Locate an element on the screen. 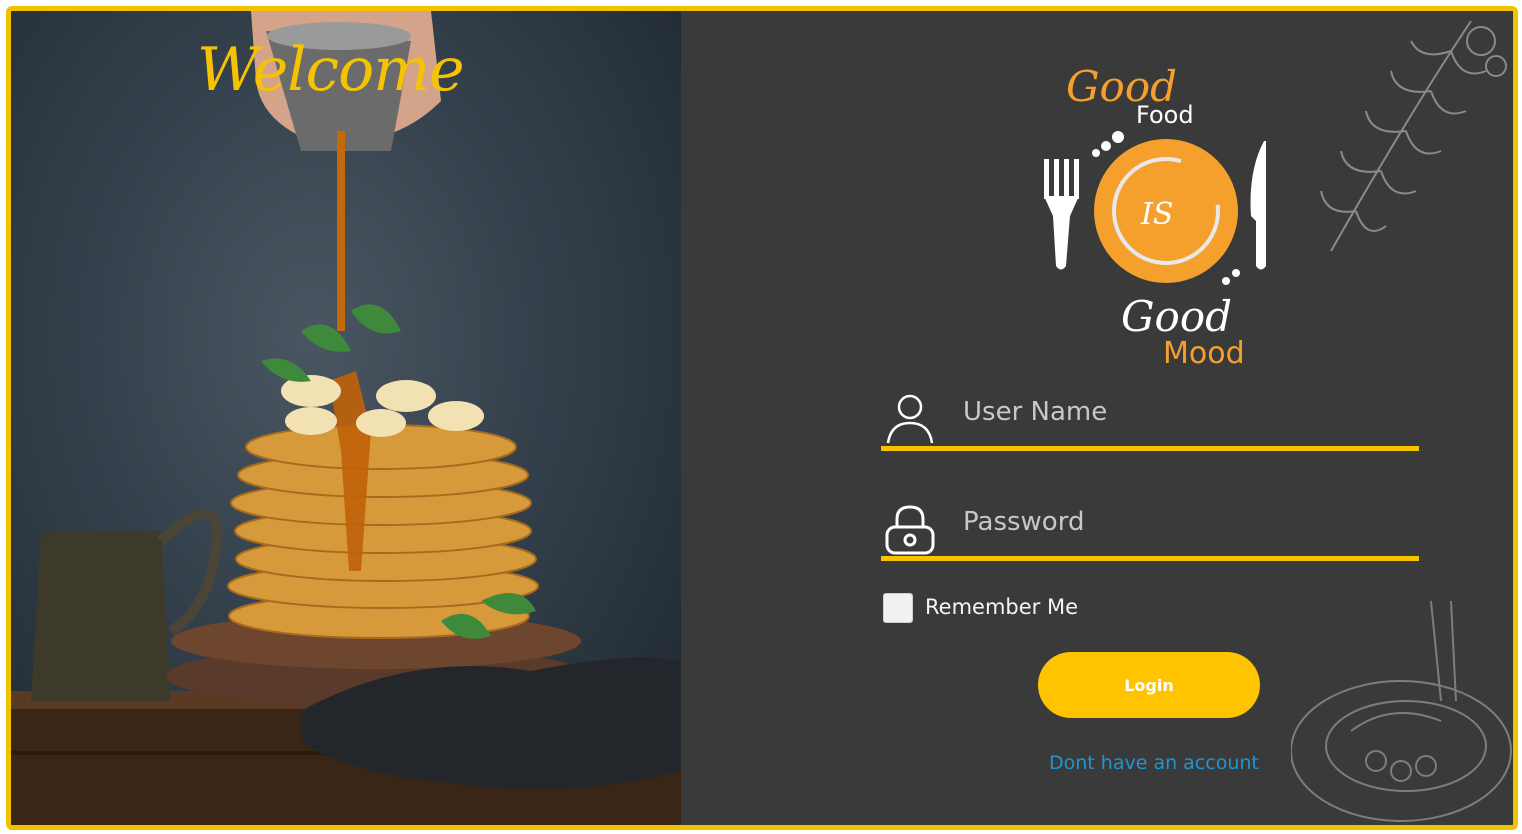  knife-icon is located at coordinates (1258, 205).